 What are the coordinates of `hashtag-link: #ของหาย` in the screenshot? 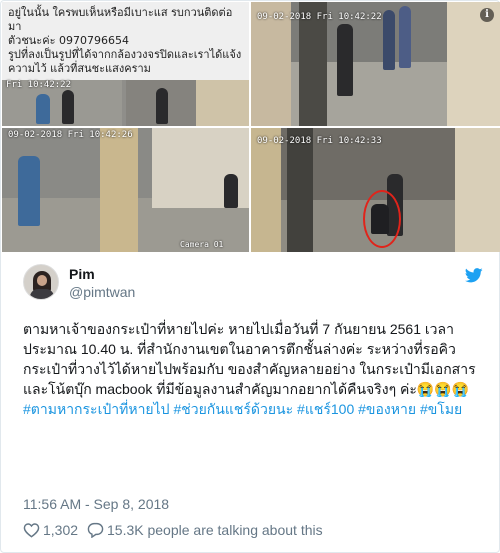 It's located at (387, 409).